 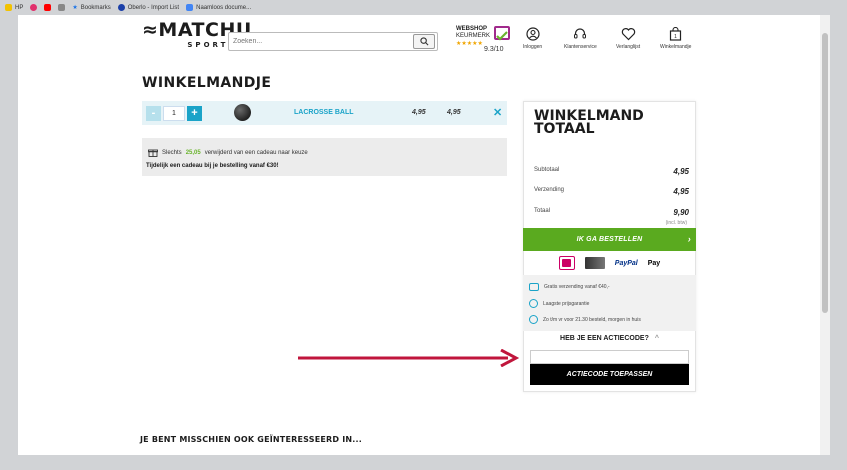 I want to click on page-scrollbar, so click(x=825, y=235).